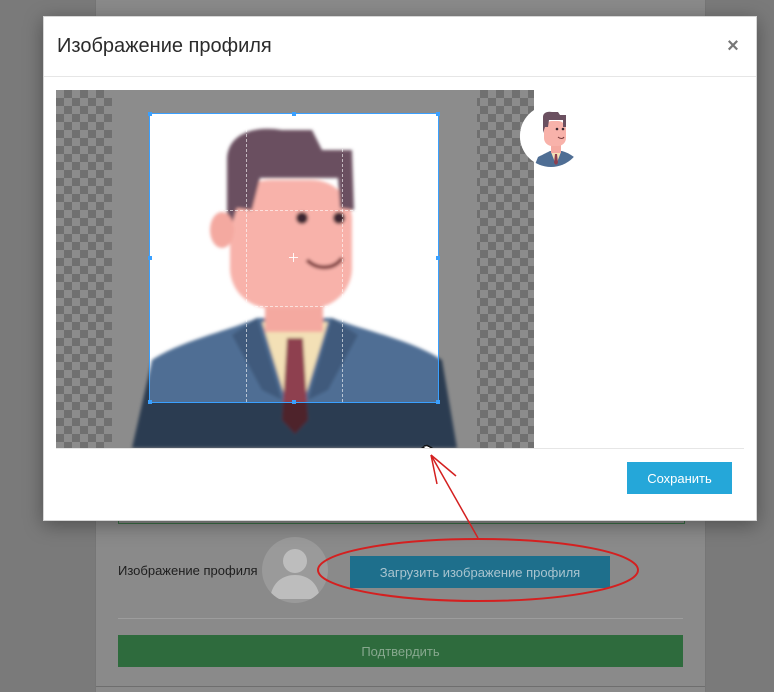 The image size is (774, 692). I want to click on avatar-preview-image, so click(551, 136).